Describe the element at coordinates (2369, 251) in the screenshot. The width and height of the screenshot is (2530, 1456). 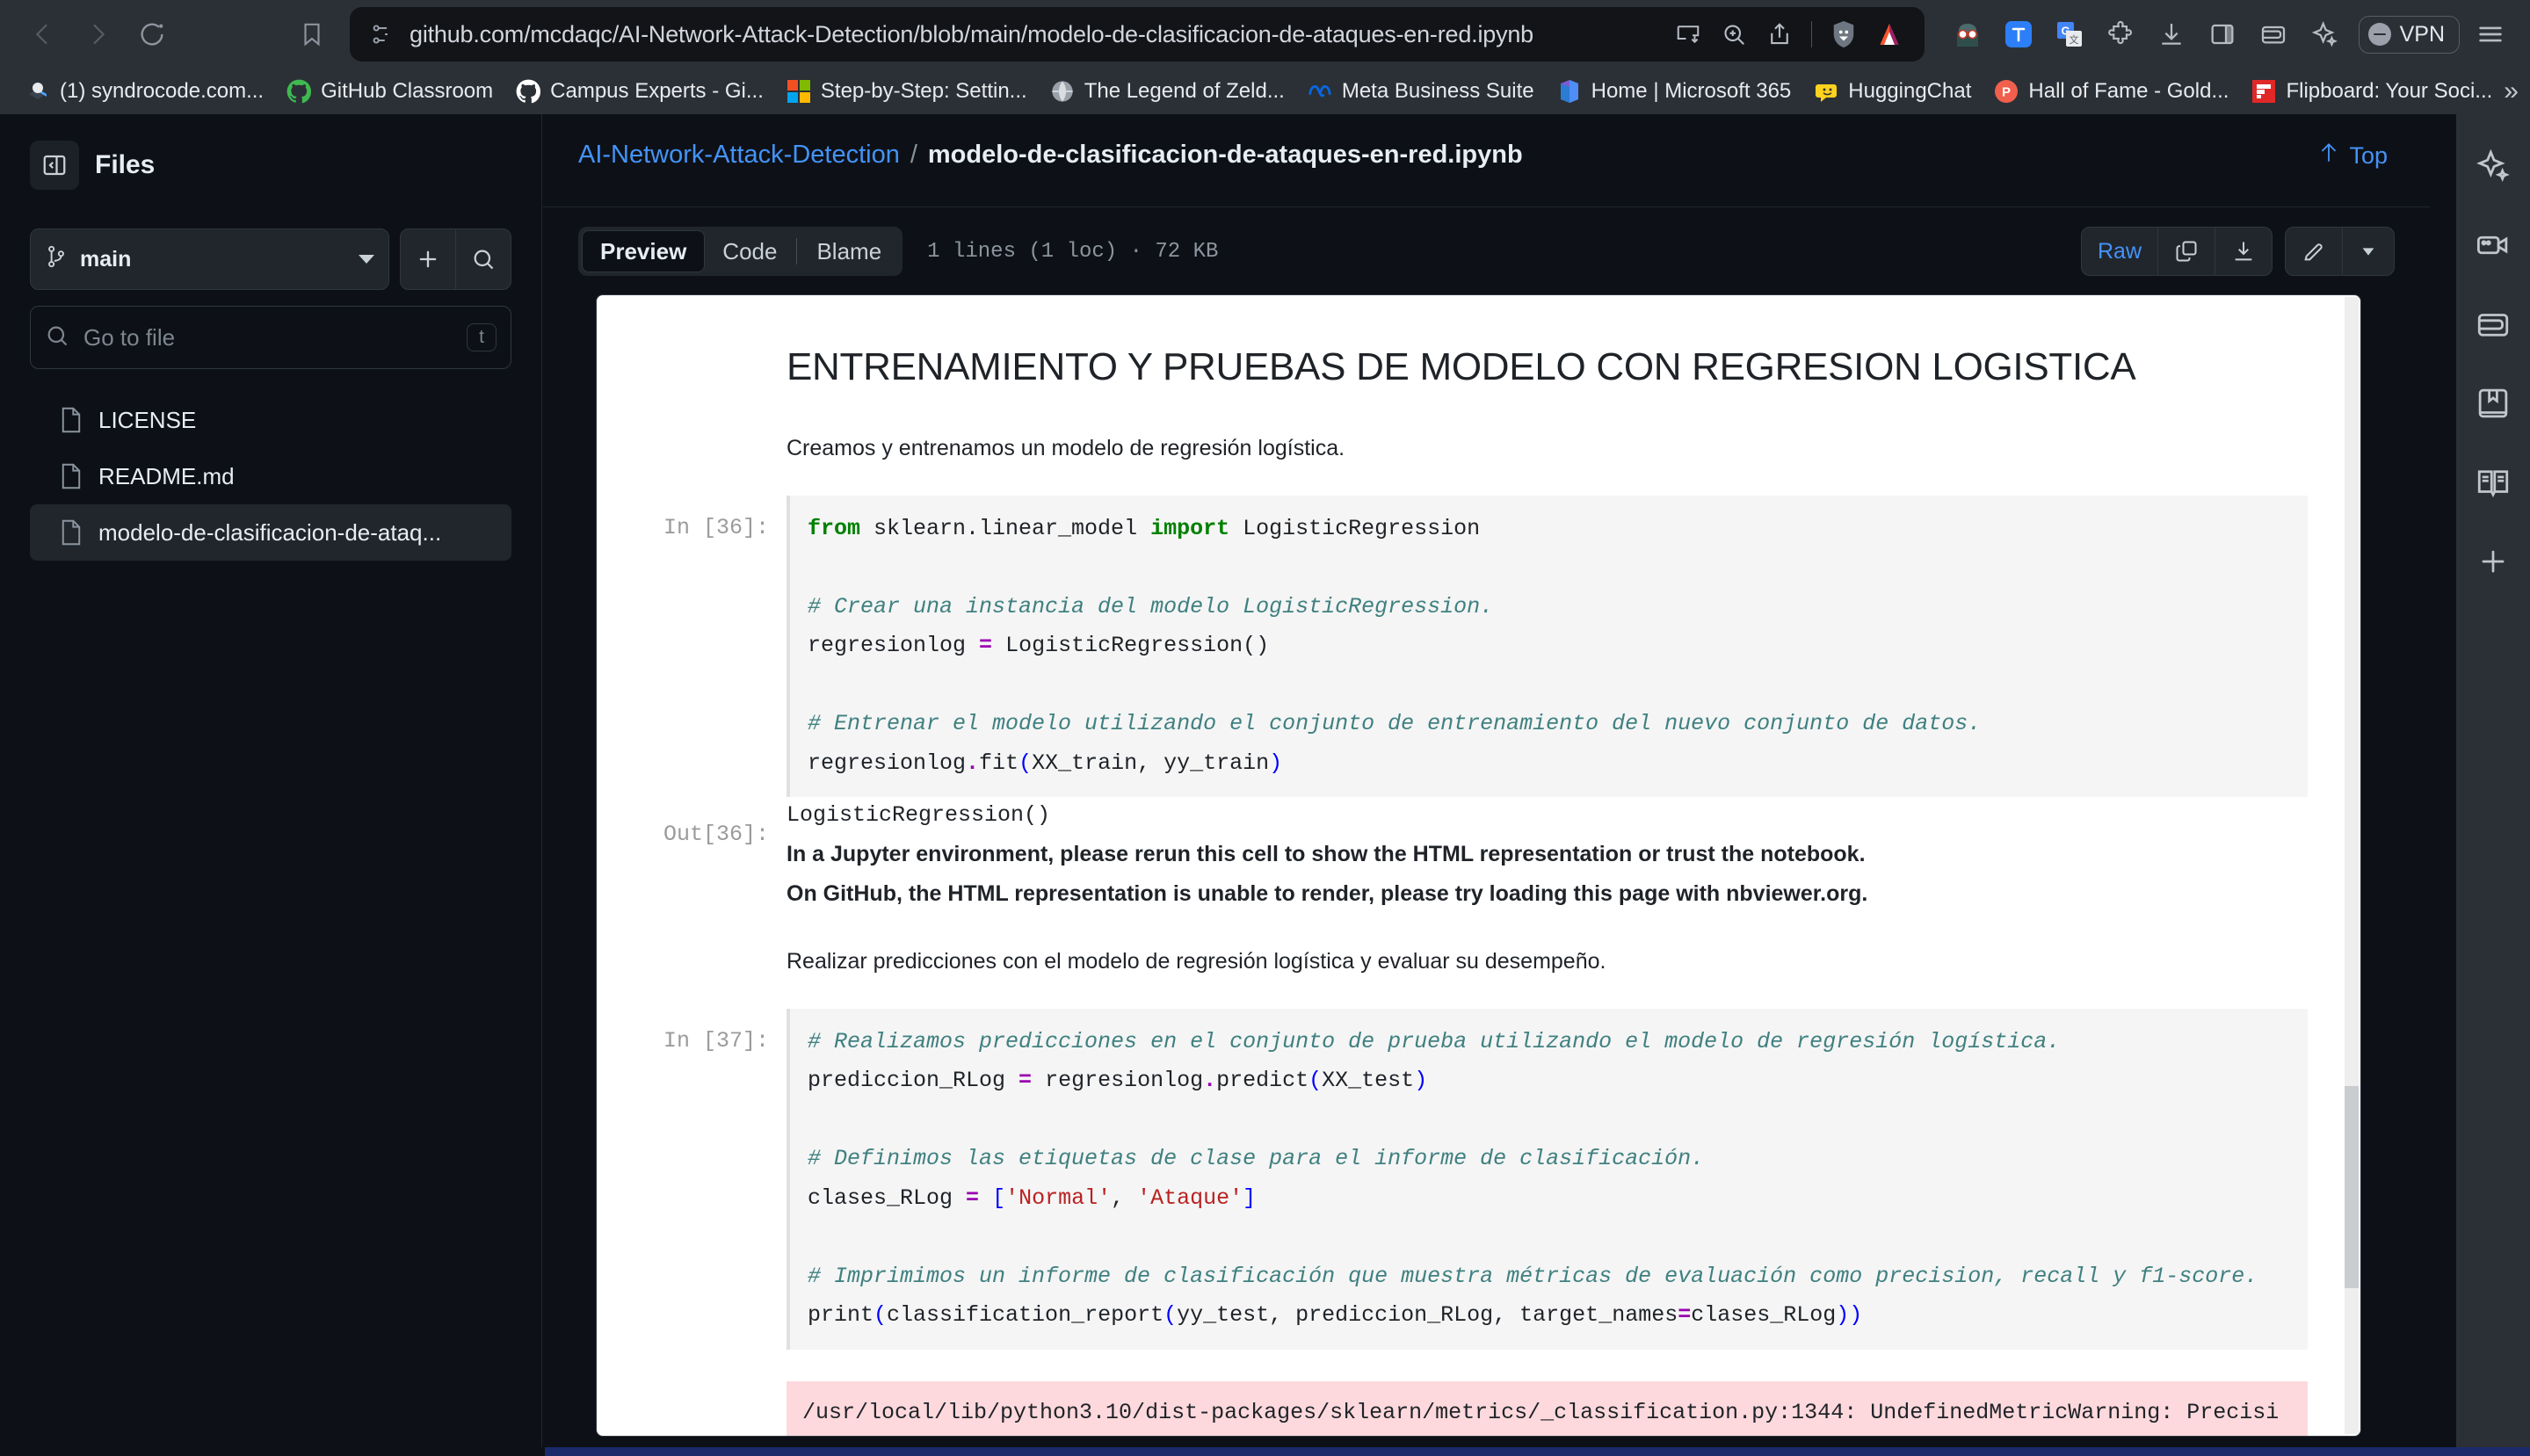
I see `edit-more-options-button` at that location.